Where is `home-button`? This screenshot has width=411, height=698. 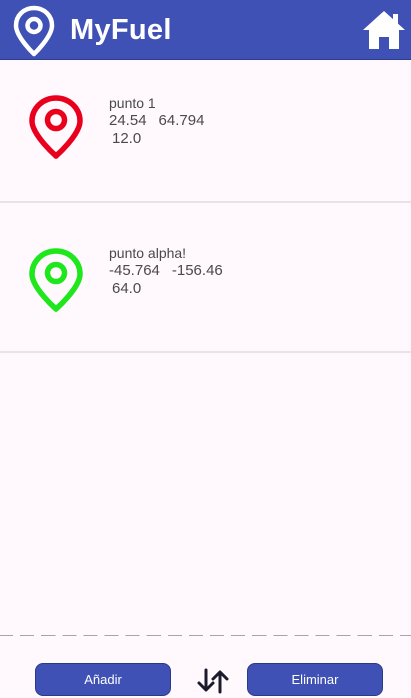
home-button is located at coordinates (384, 30).